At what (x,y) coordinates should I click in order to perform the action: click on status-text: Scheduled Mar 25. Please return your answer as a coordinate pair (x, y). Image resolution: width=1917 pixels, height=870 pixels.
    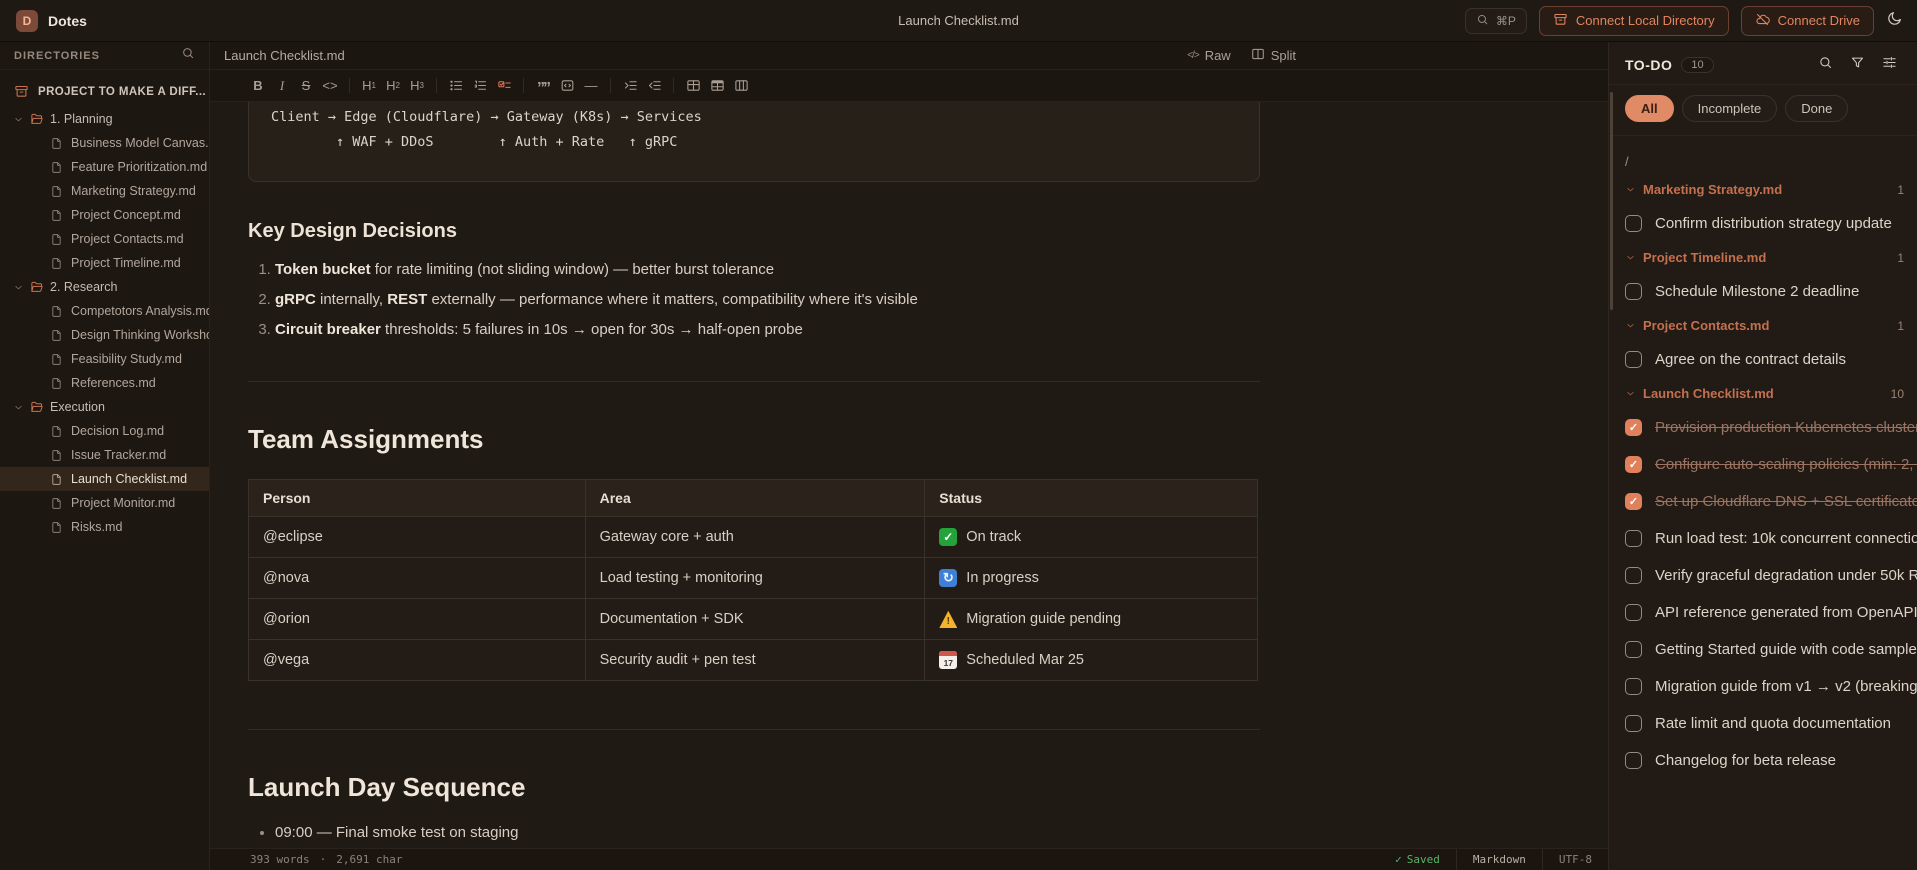
    Looking at the image, I should click on (1025, 660).